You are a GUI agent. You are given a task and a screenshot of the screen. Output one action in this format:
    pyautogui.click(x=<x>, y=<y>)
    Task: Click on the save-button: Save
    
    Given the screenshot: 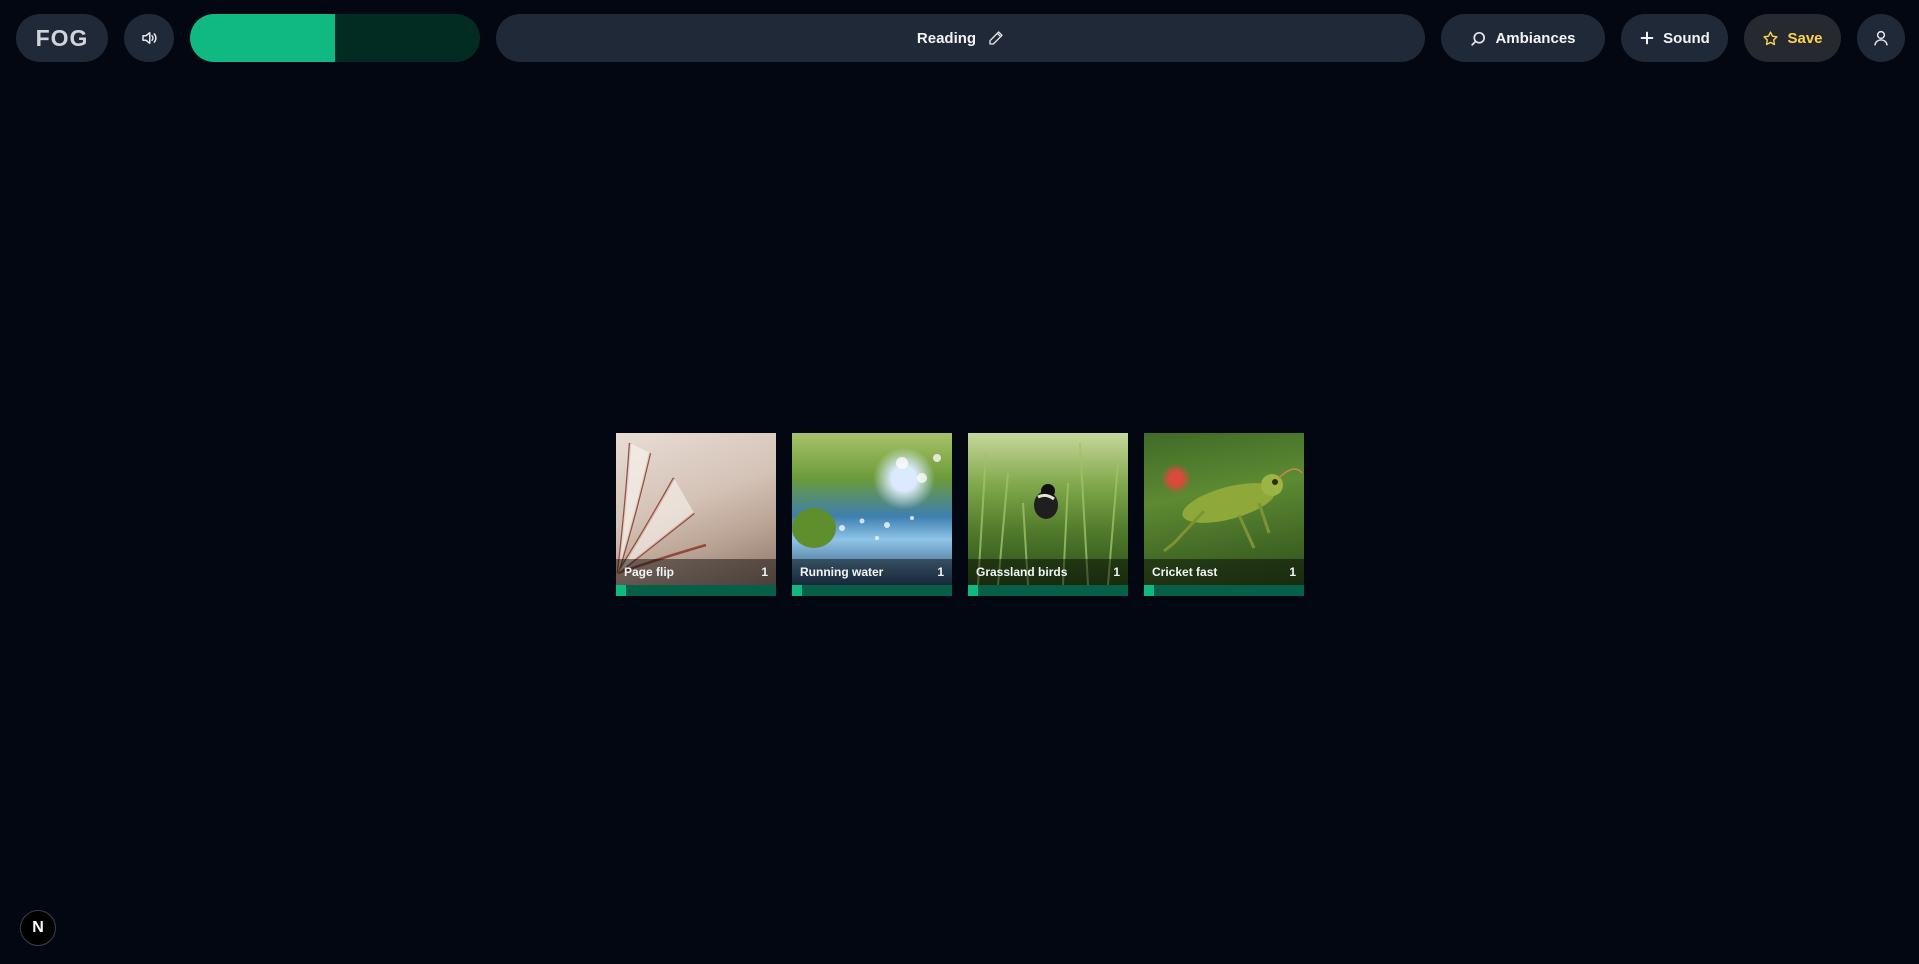 What is the action you would take?
    pyautogui.click(x=1792, y=38)
    